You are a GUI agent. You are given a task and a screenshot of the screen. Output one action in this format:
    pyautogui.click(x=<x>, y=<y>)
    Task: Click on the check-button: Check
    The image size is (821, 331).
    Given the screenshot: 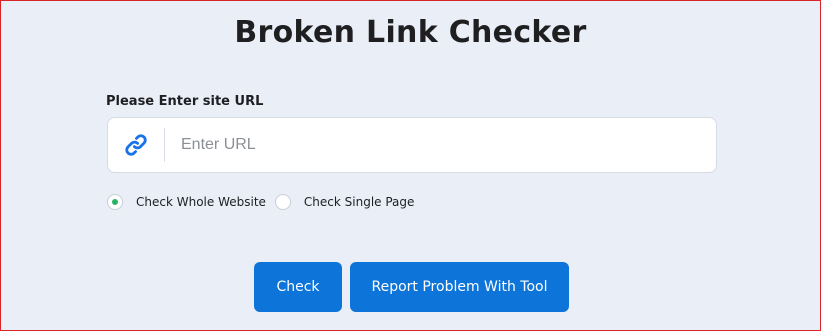 What is the action you would take?
    pyautogui.click(x=298, y=287)
    